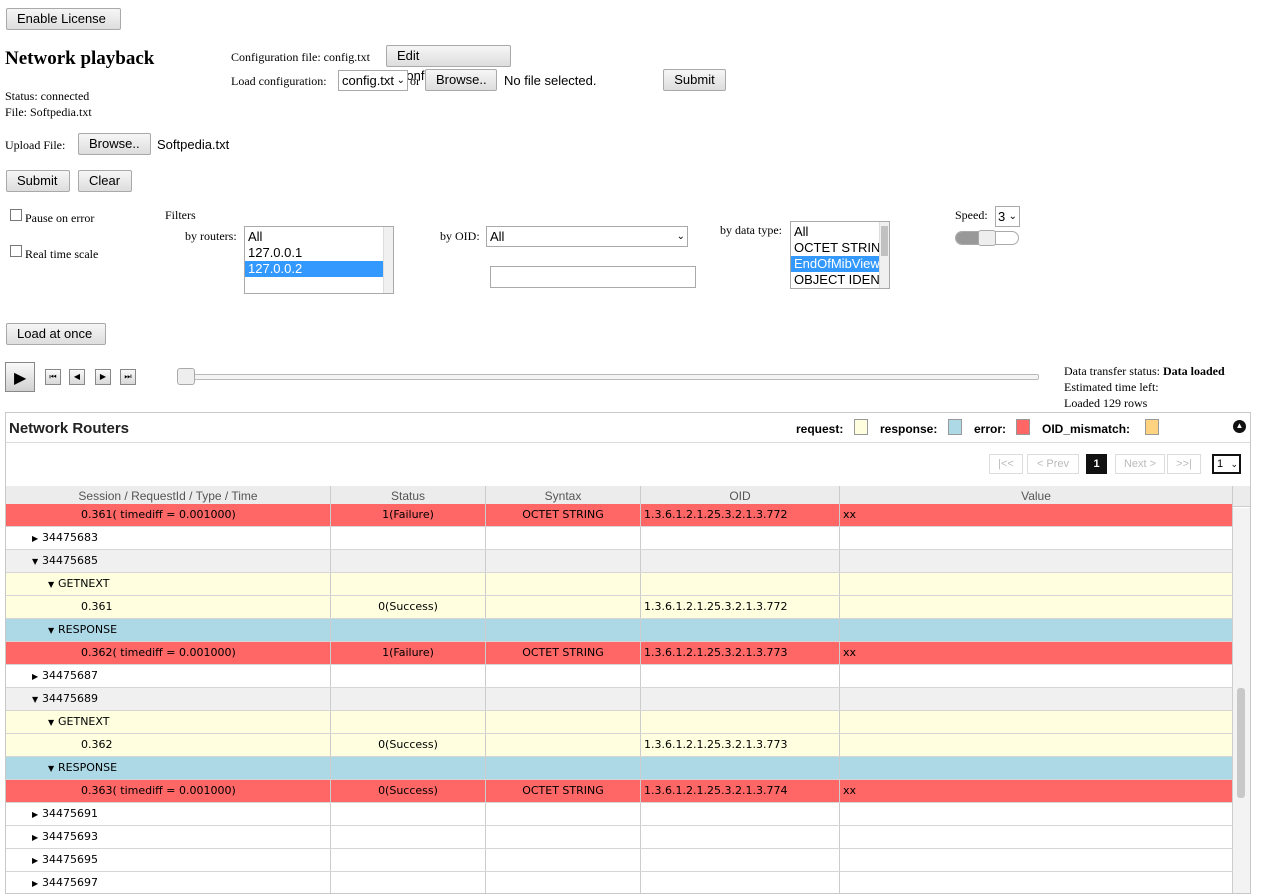  I want to click on upload-browse-button: Browse.., so click(114, 144).